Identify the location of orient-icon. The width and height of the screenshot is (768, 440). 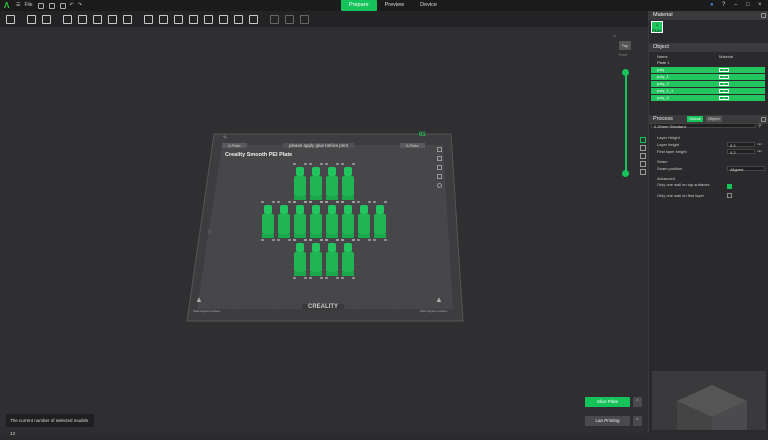
(67, 19).